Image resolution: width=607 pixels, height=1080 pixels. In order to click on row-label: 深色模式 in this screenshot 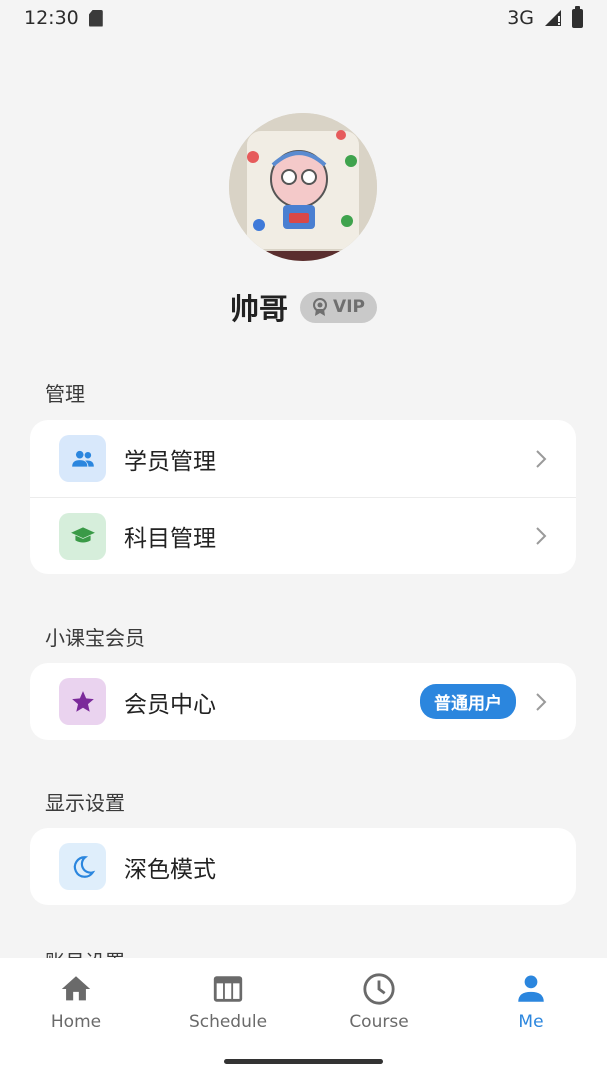, I will do `click(170, 869)`.